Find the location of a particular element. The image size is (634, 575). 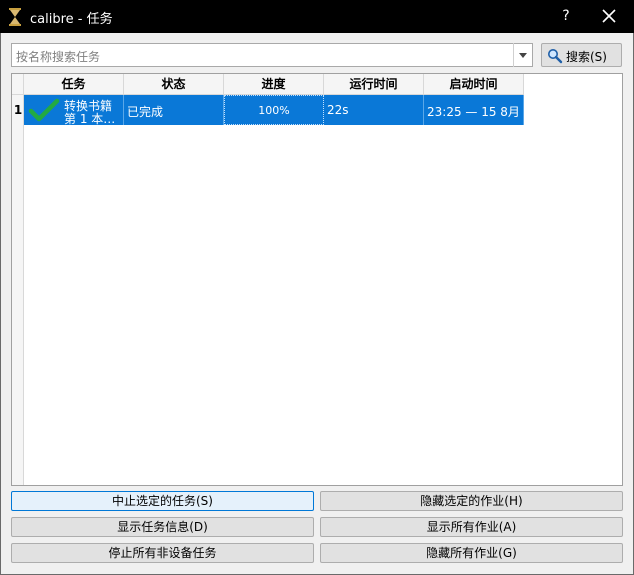

search-placeholder: 按名称搜索任务 is located at coordinates (58, 57).